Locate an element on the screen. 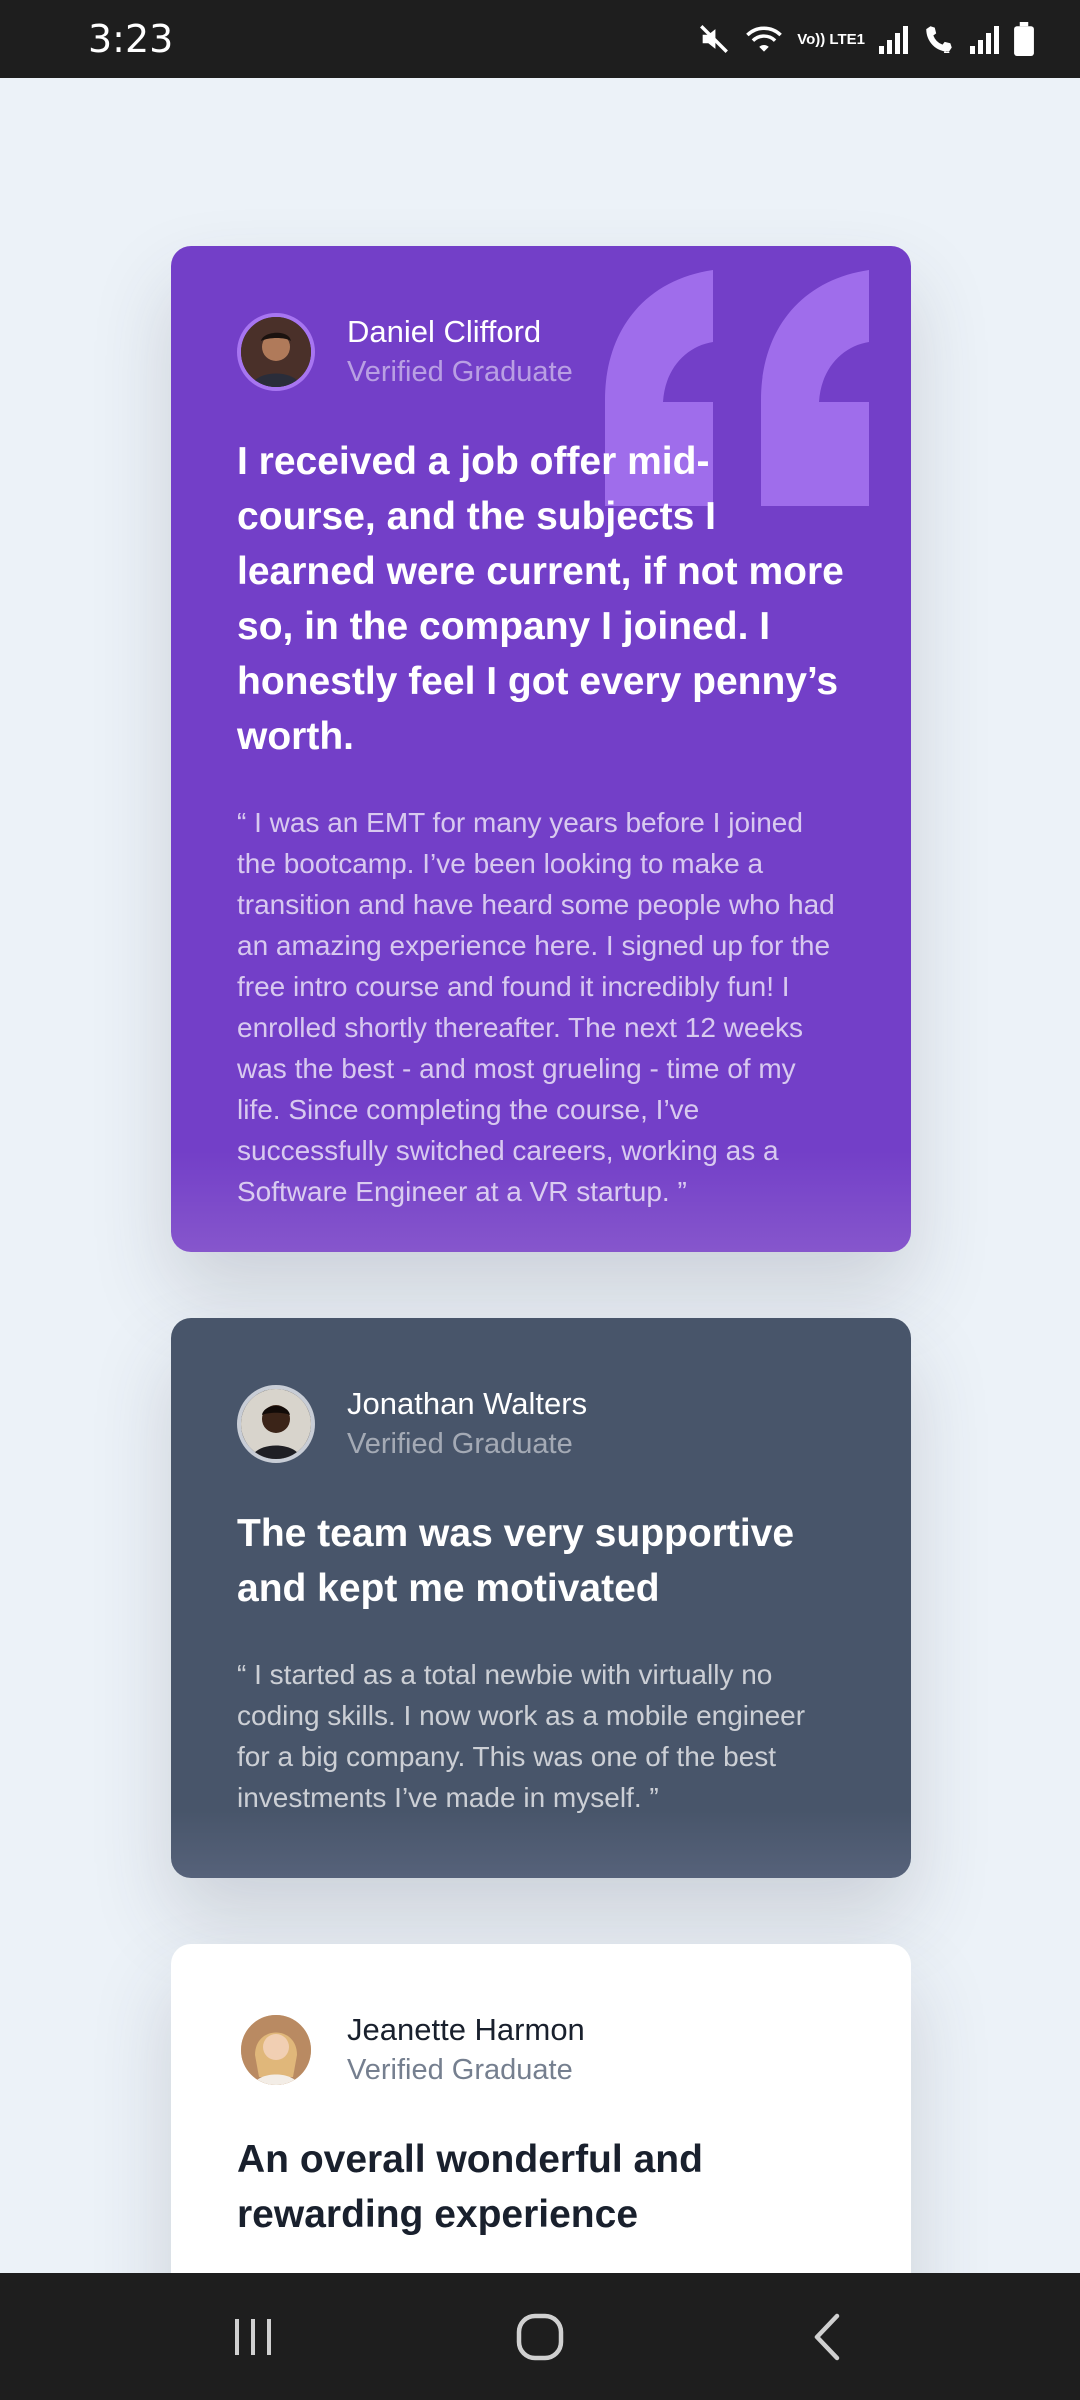  home-icon is located at coordinates (540, 2337).